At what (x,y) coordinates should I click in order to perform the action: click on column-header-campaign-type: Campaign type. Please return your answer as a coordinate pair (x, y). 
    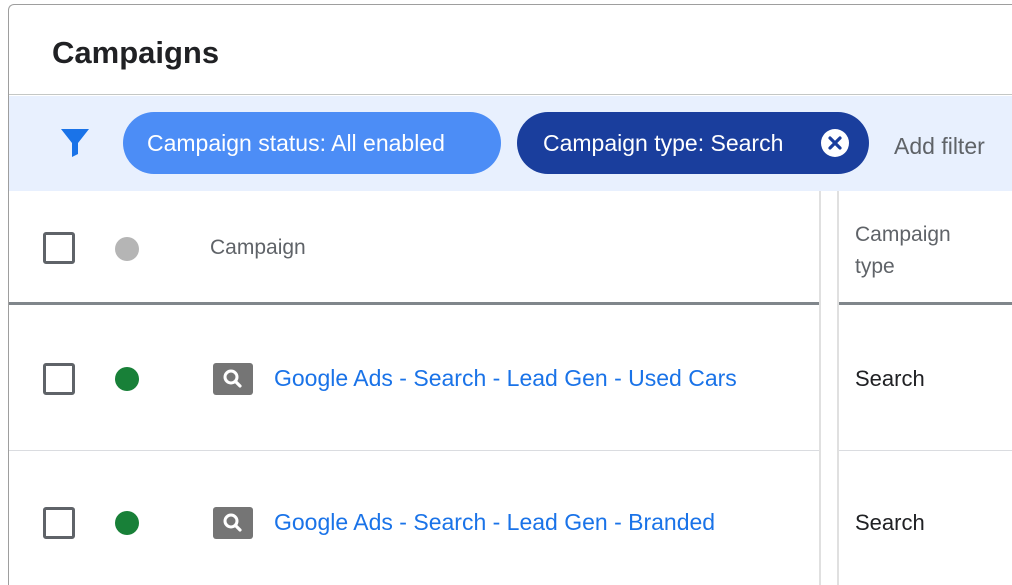
    Looking at the image, I should click on (903, 251).